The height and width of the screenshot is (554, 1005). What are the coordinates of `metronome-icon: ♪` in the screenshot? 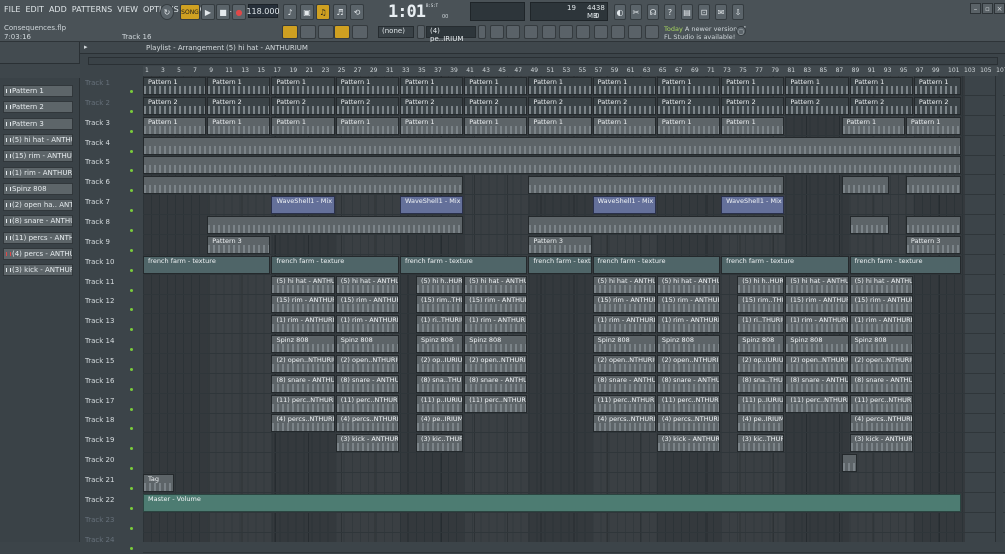 It's located at (290, 12).